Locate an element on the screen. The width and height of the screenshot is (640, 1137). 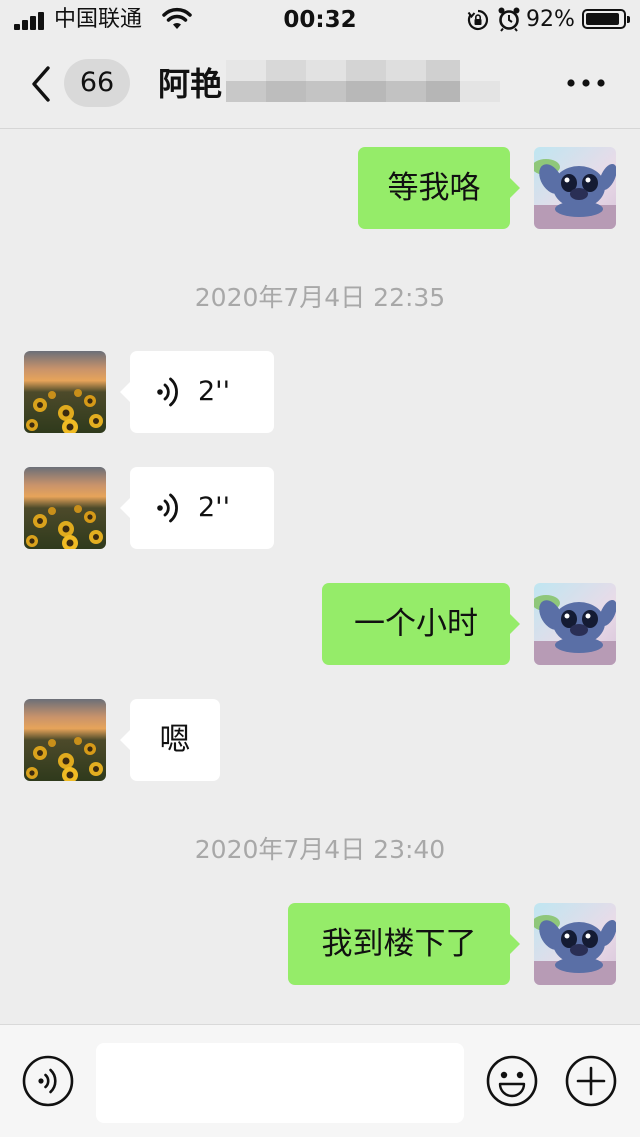
voice-input-toggle-icon is located at coordinates (48, 1081).